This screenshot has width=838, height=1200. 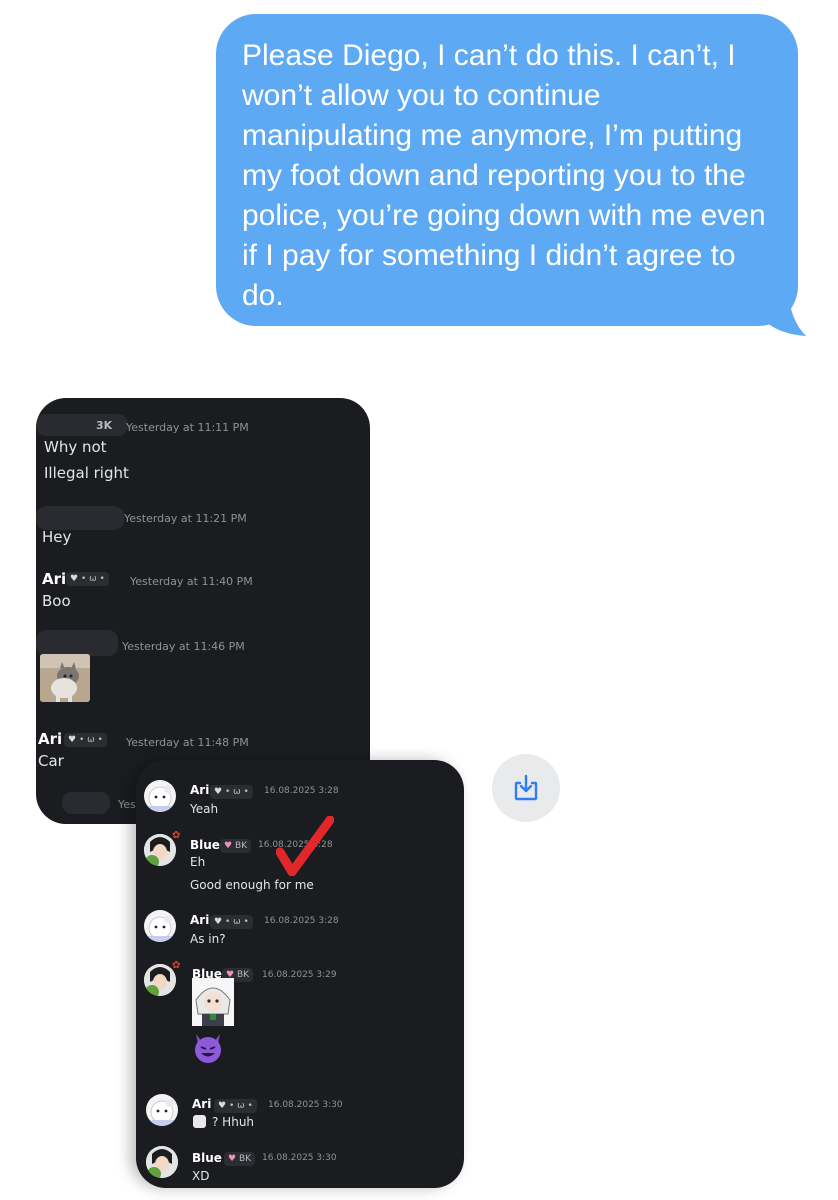 What do you see at coordinates (191, 581) in the screenshot?
I see `message-timestamp: Yesterday at 11:40 PM` at bounding box center [191, 581].